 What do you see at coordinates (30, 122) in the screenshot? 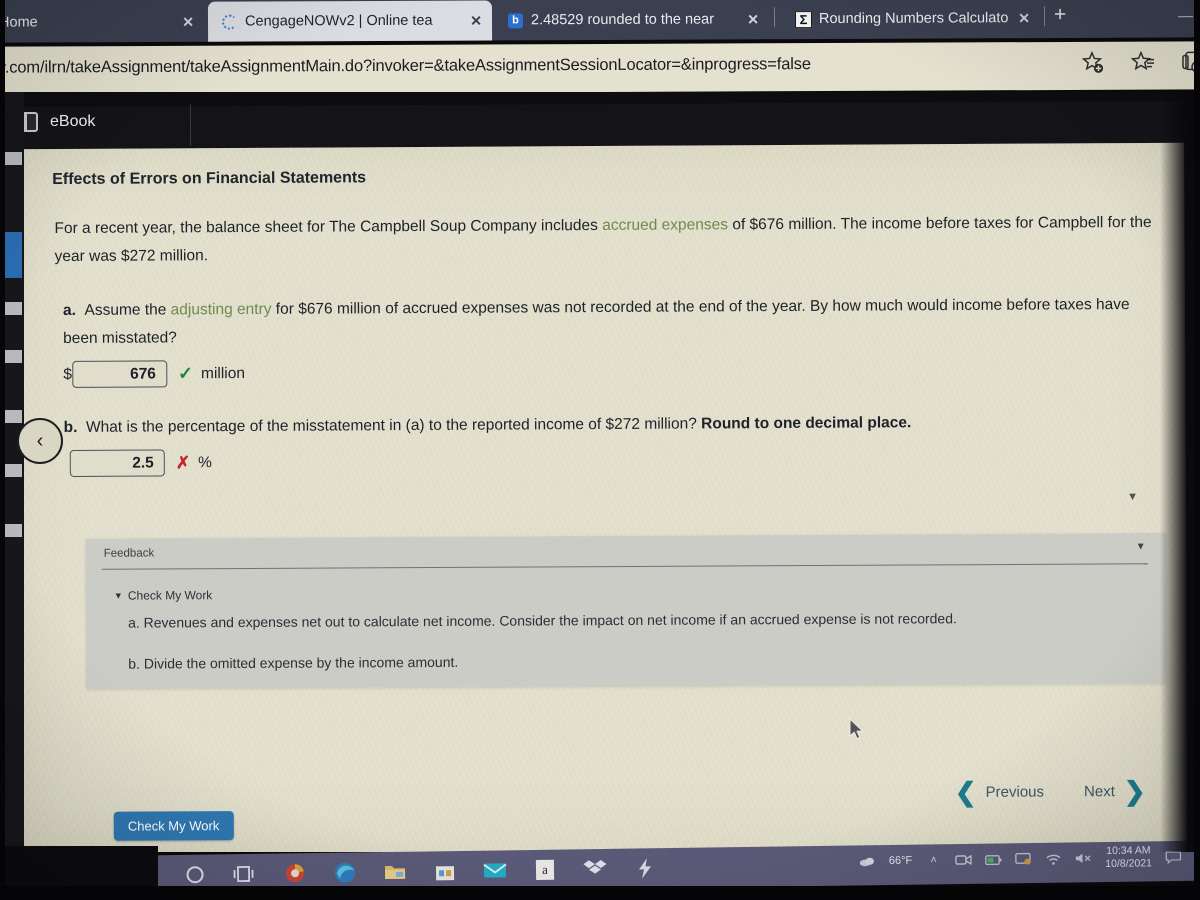
I see `book-icon` at bounding box center [30, 122].